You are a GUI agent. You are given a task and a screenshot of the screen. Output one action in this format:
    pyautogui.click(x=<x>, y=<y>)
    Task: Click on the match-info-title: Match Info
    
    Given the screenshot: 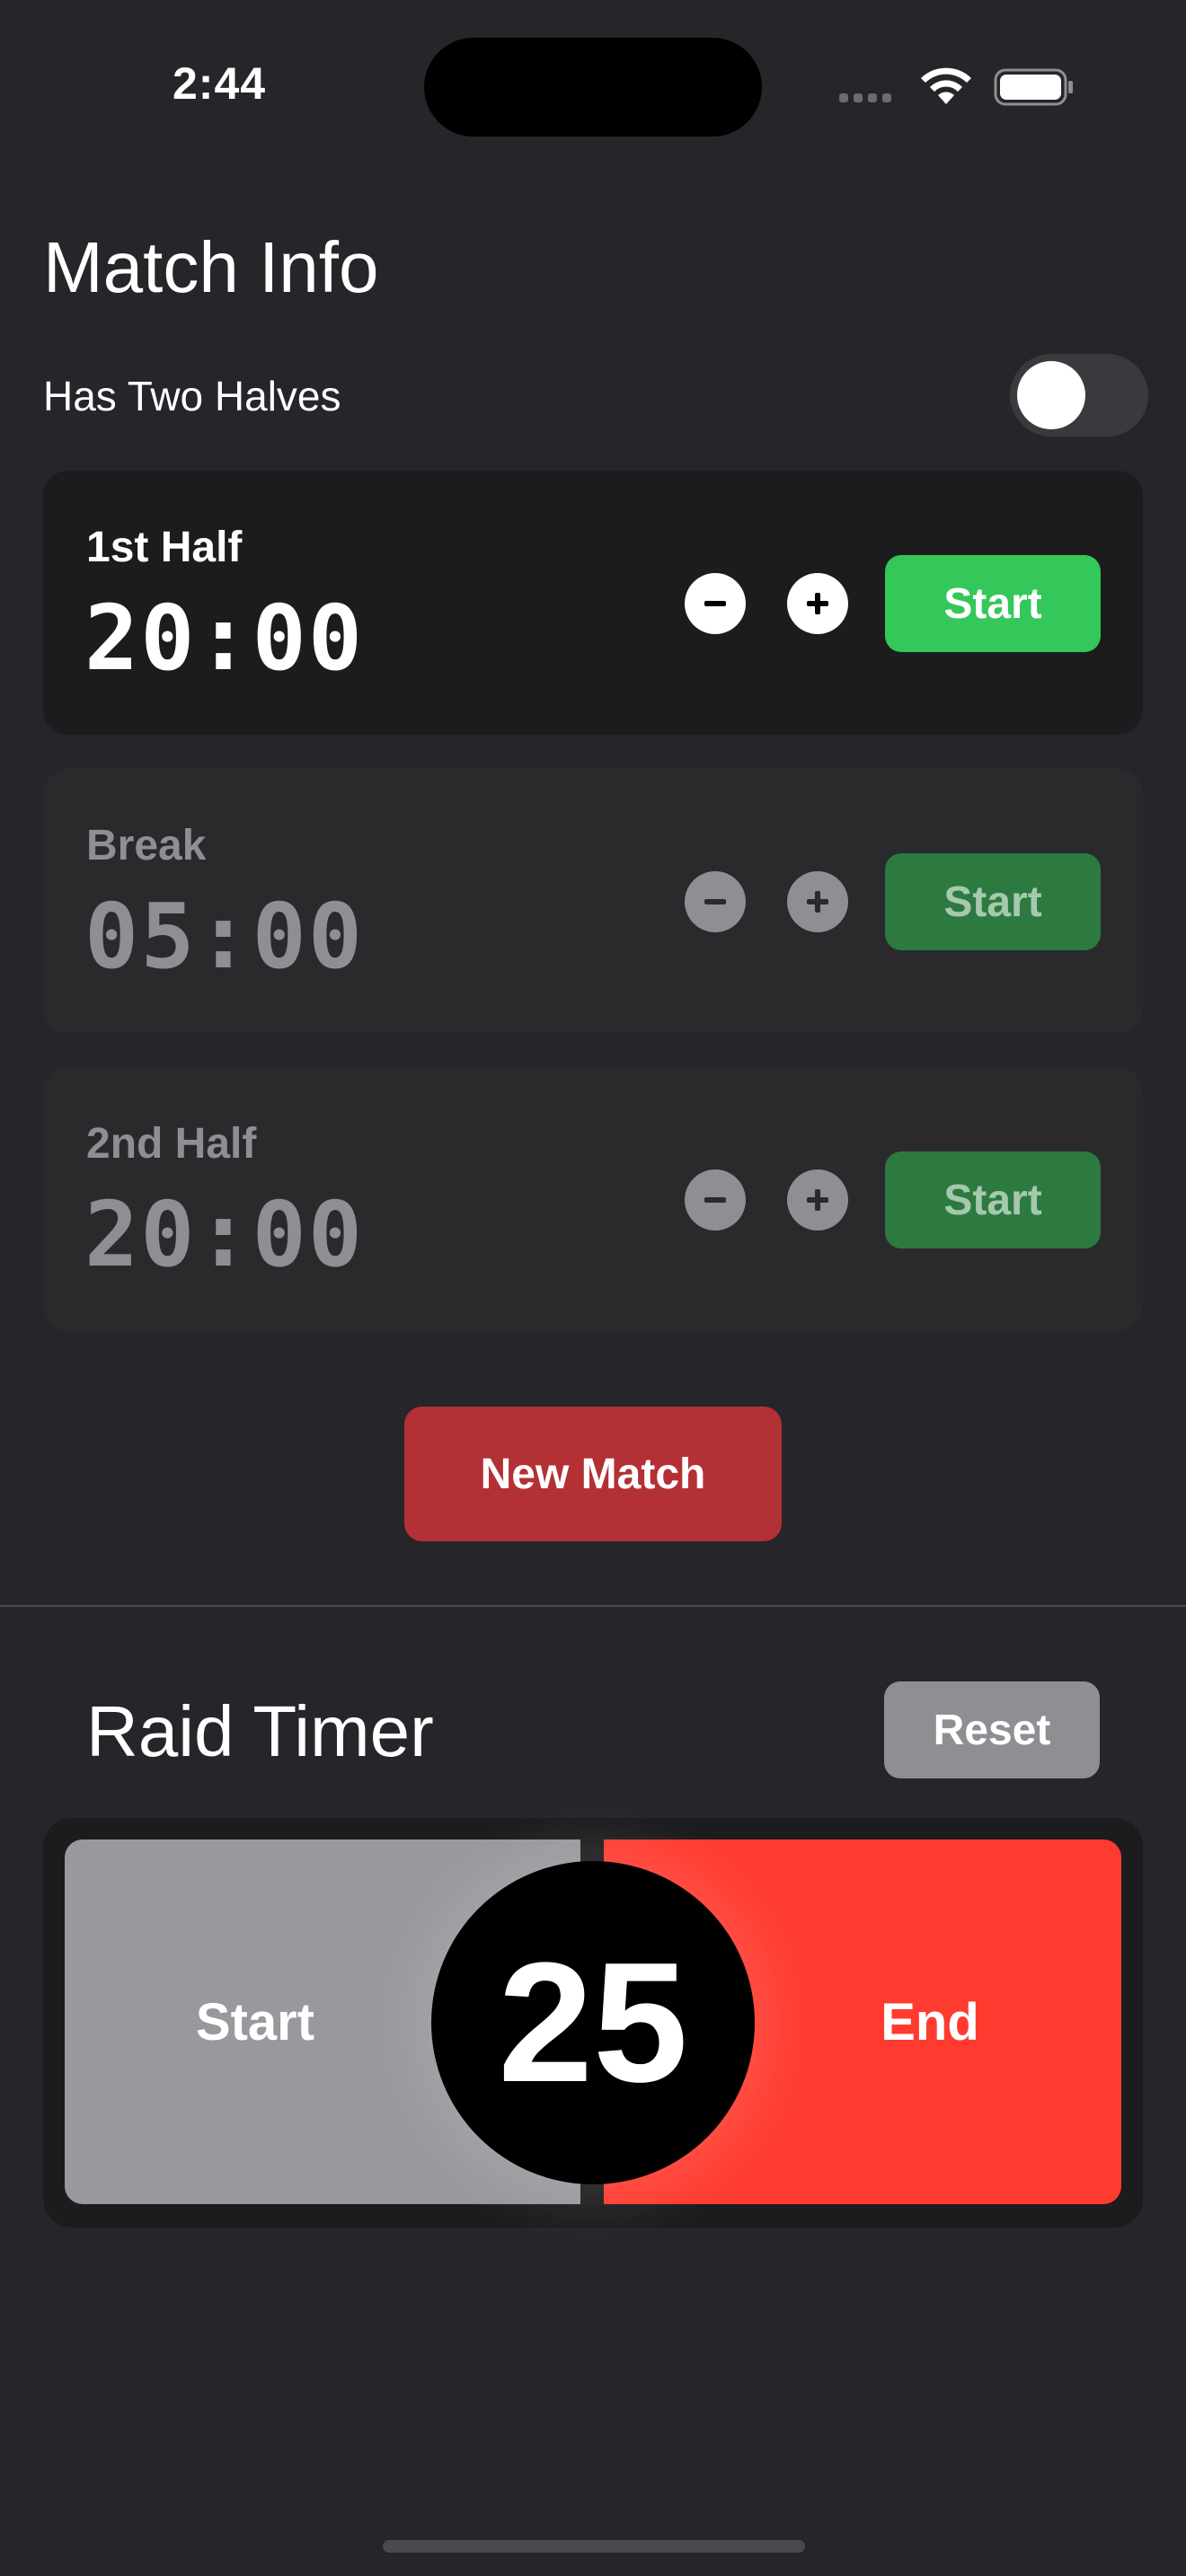 What is the action you would take?
    pyautogui.click(x=211, y=267)
    